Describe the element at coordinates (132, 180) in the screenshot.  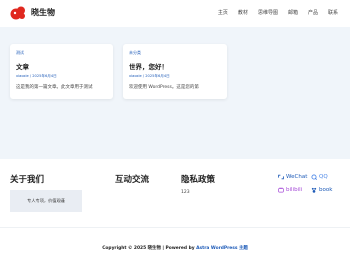
I see `interact-title: 互动交流` at that location.